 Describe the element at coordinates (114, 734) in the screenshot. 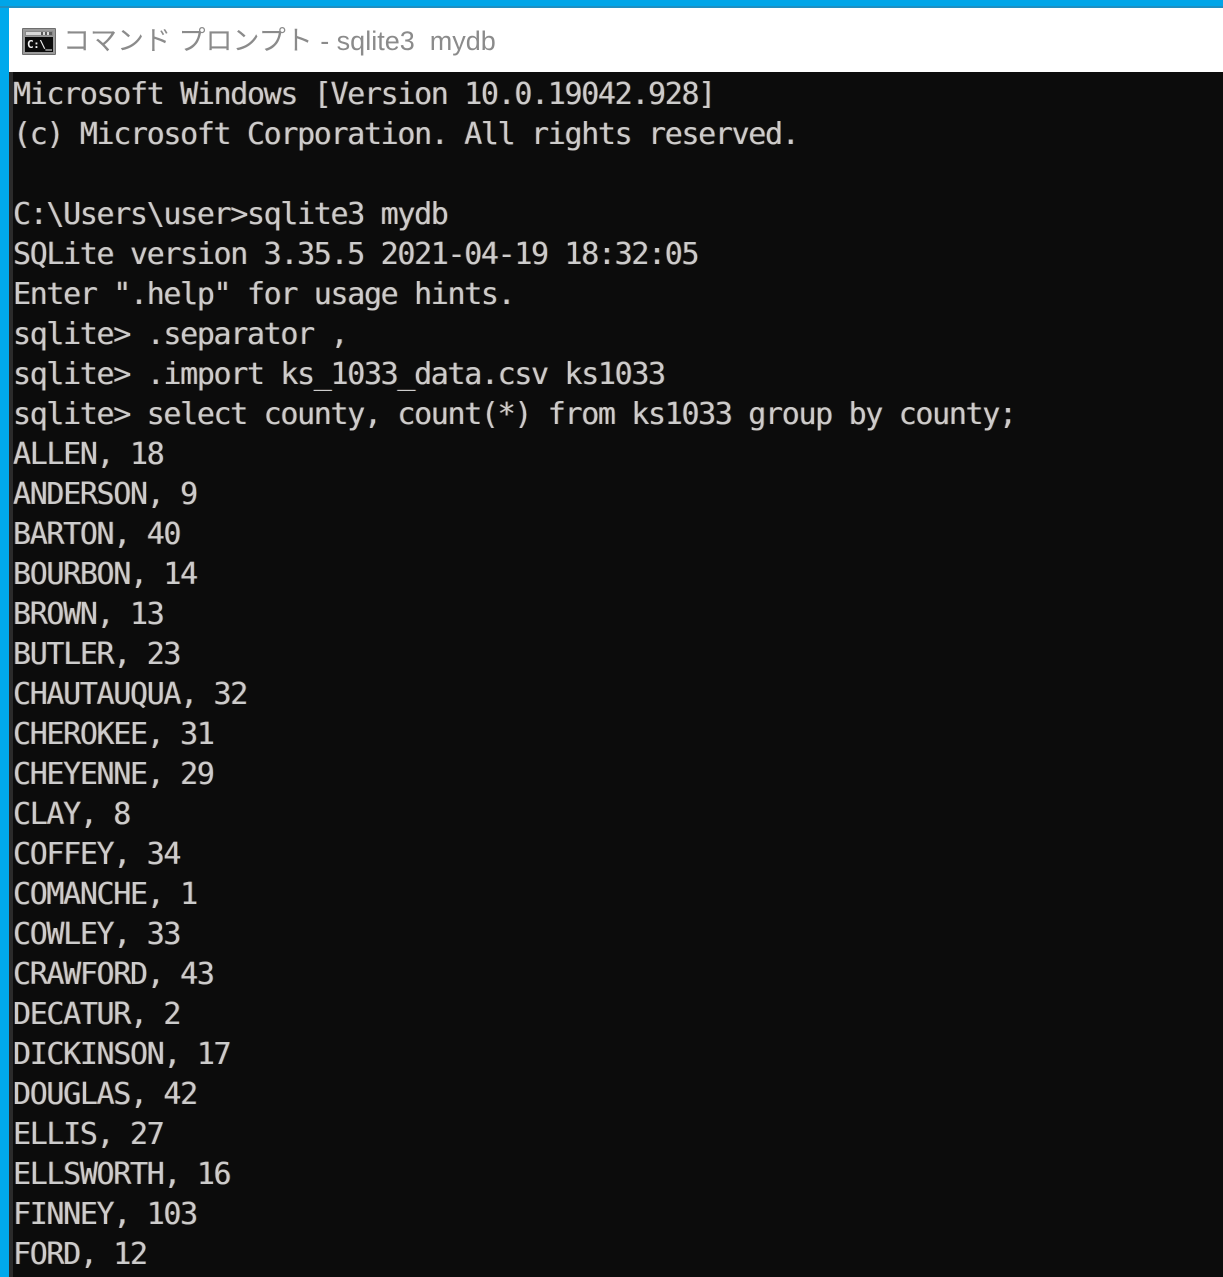

I see `console-line: CHEROKEE, 31` at that location.